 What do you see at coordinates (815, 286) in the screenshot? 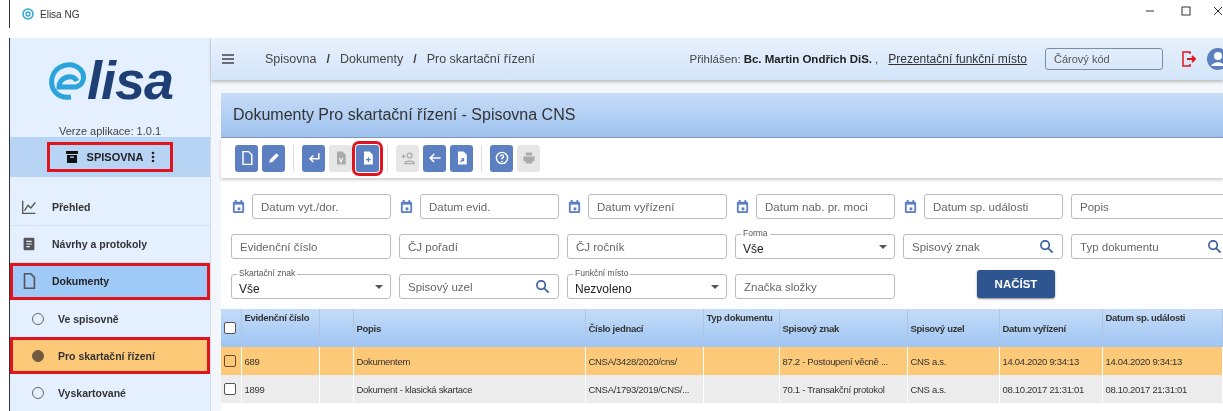
I see `text-field: Značka složky` at bounding box center [815, 286].